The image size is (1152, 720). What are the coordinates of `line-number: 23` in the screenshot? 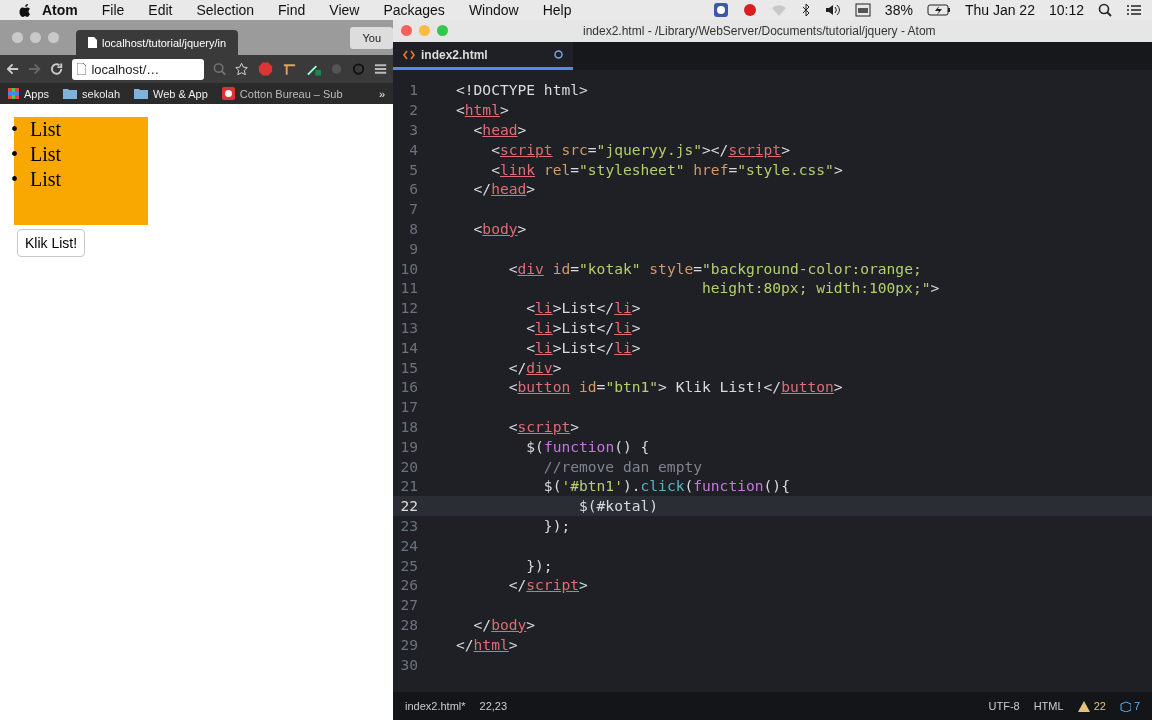 It's located at (408, 525).